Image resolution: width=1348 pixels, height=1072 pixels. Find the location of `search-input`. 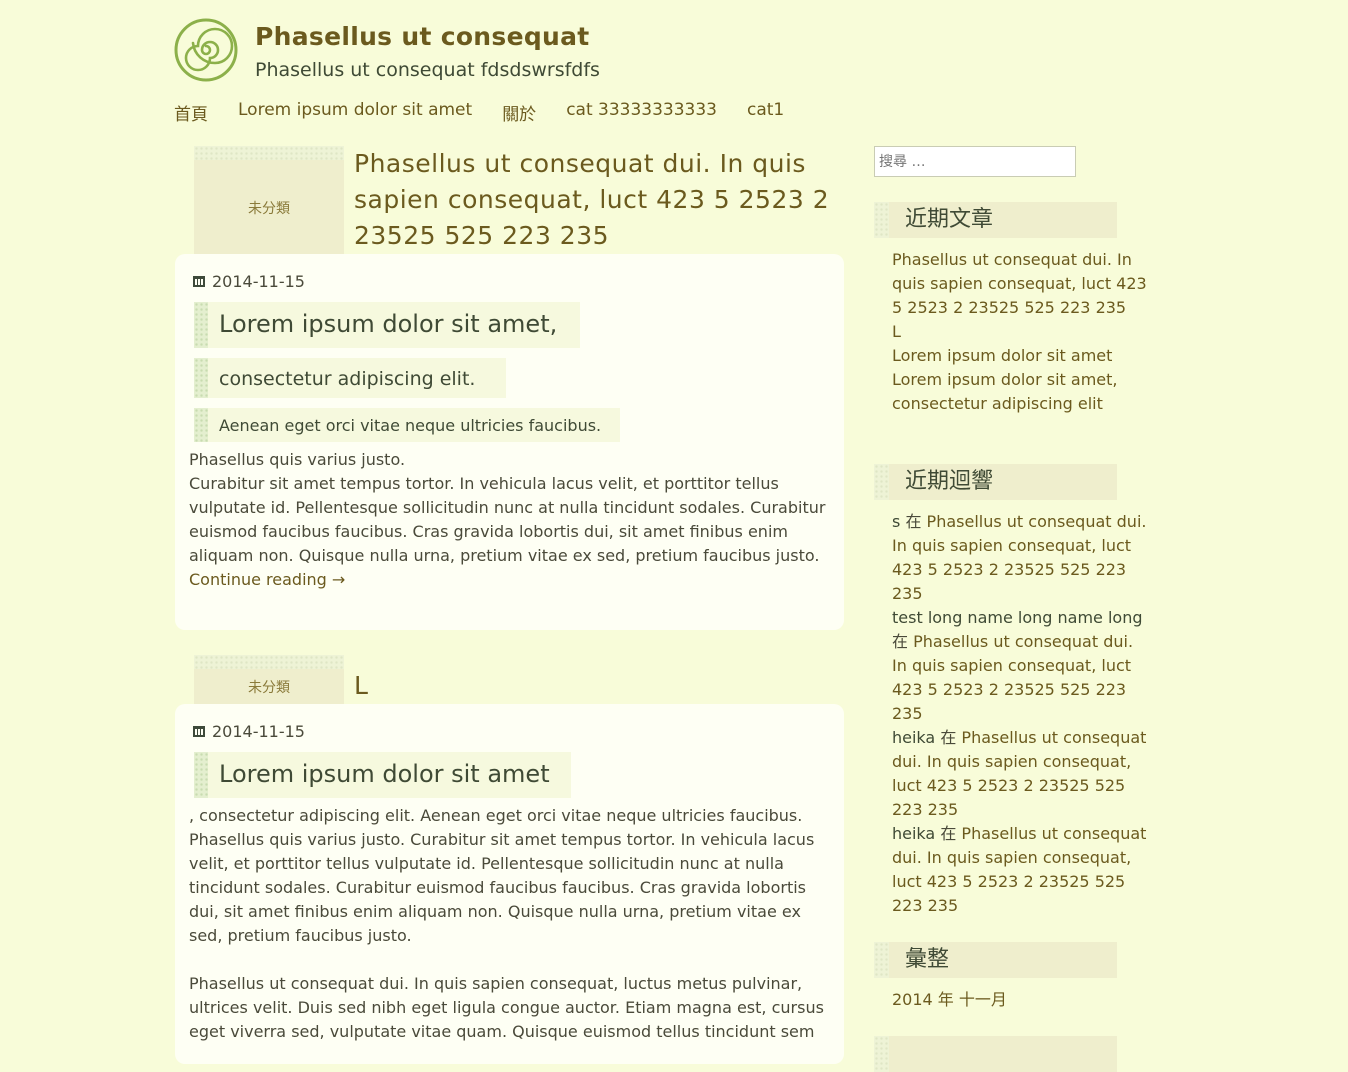

search-input is located at coordinates (975, 161).